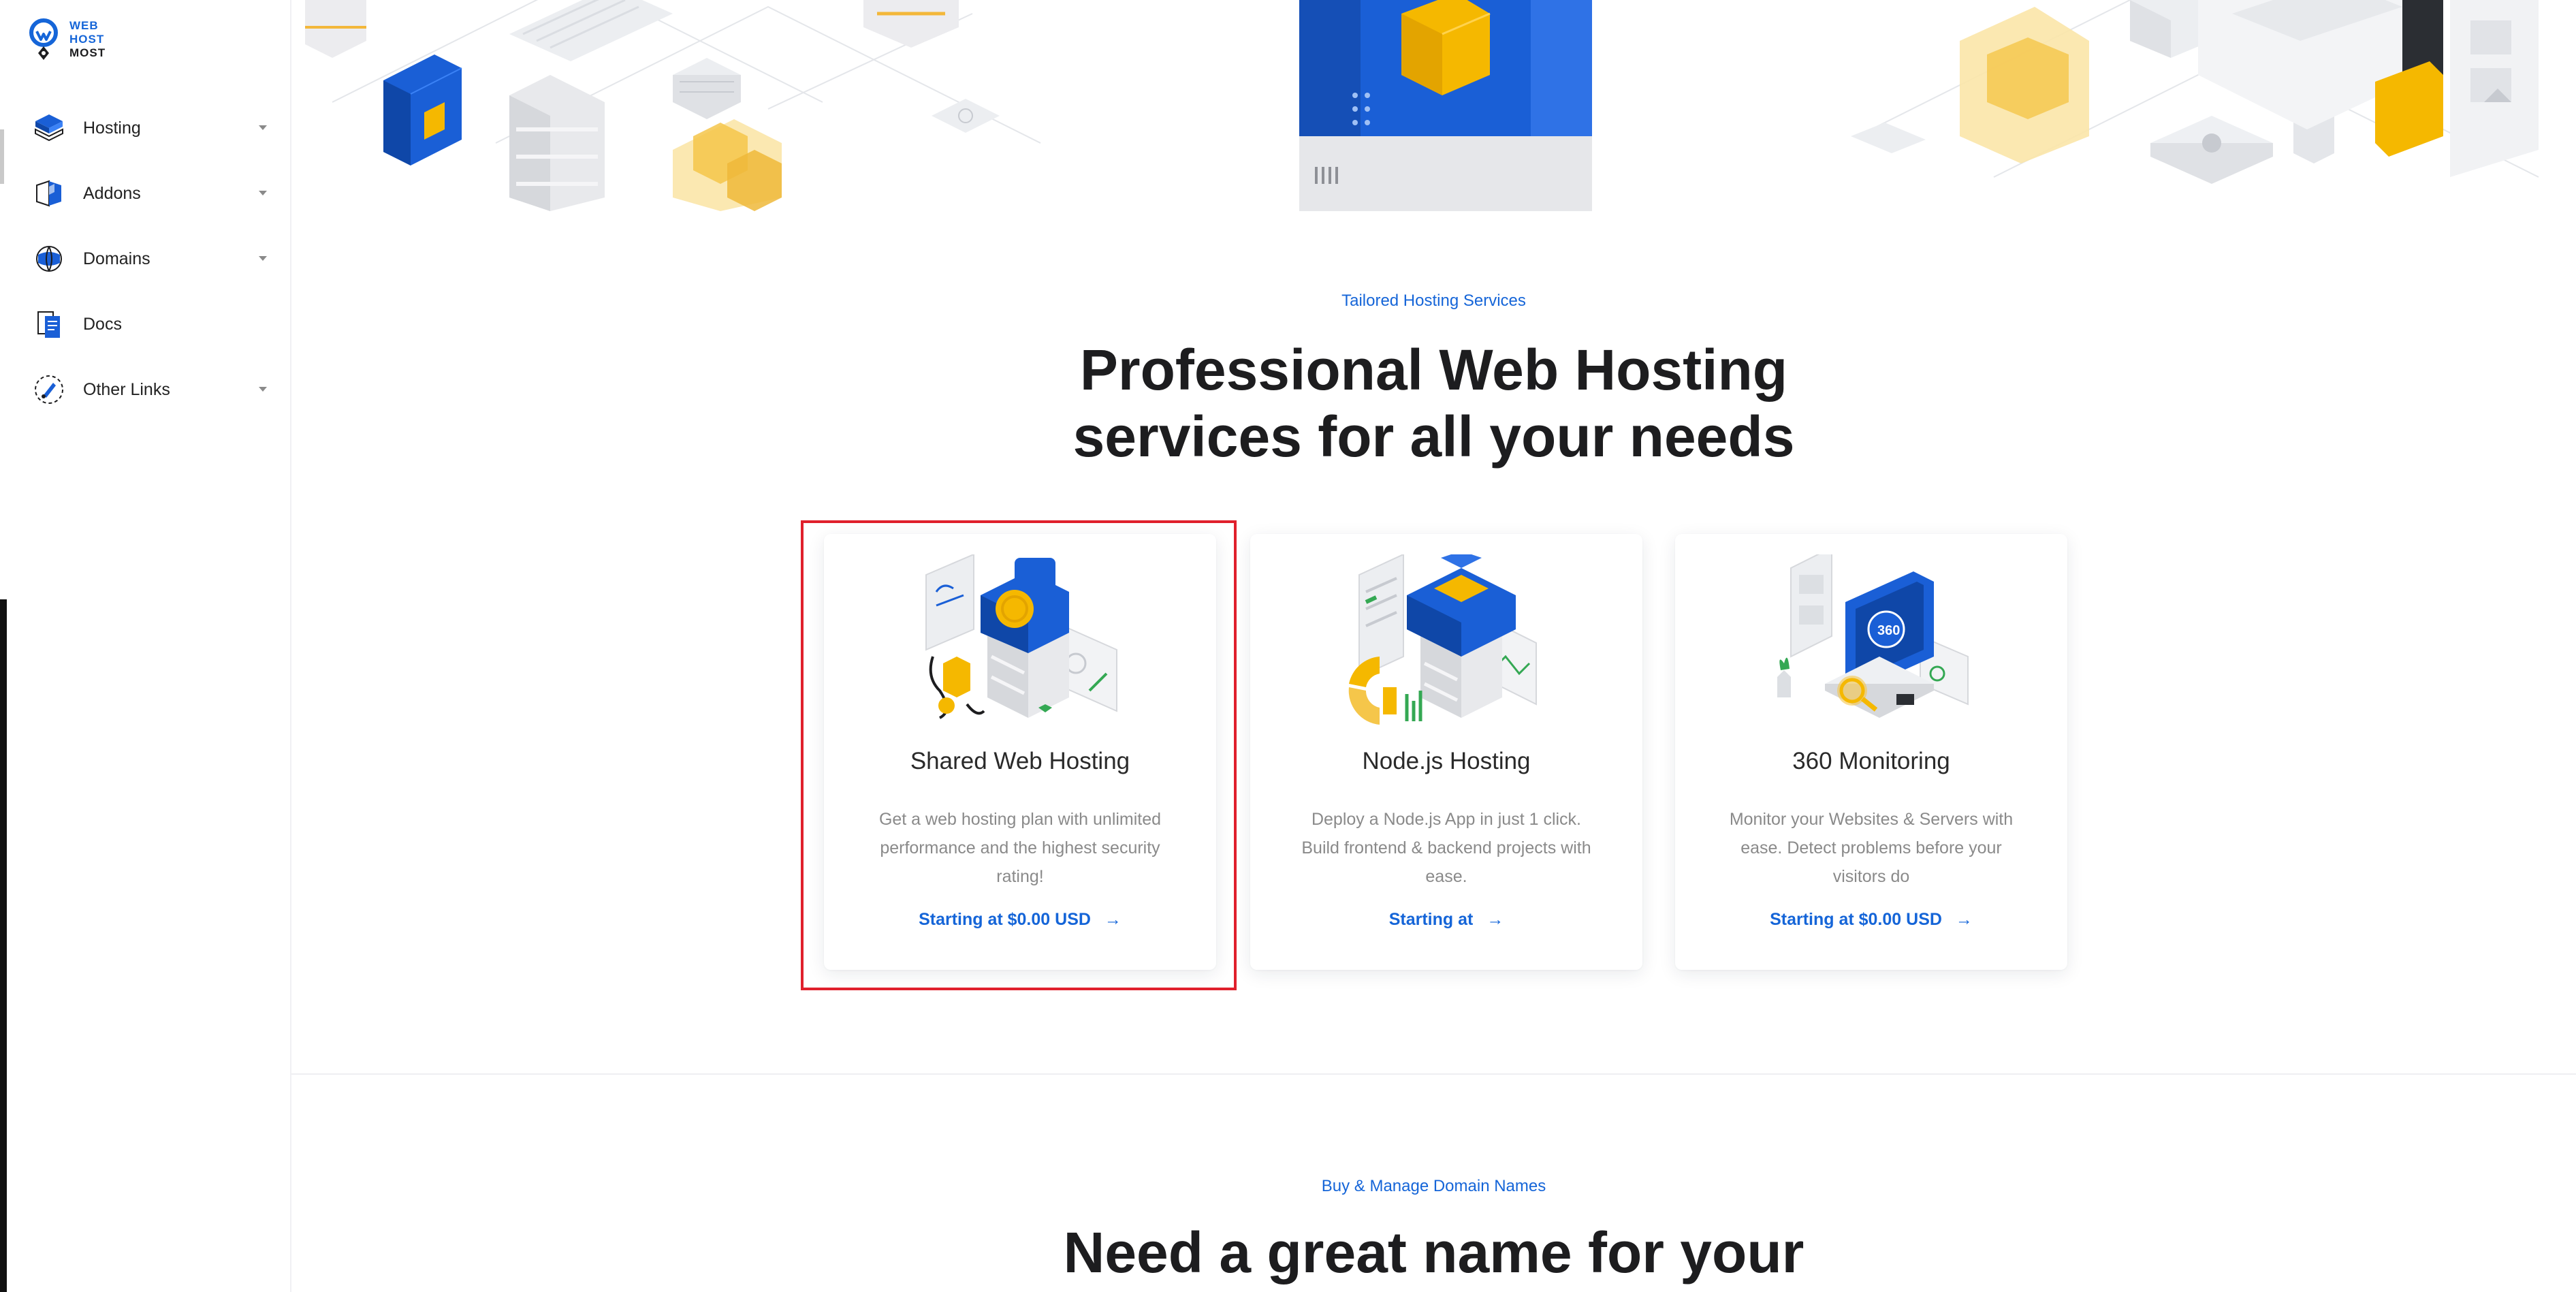 Image resolution: width=2576 pixels, height=1292 pixels. What do you see at coordinates (49, 128) in the screenshot?
I see `hosting-icon` at bounding box center [49, 128].